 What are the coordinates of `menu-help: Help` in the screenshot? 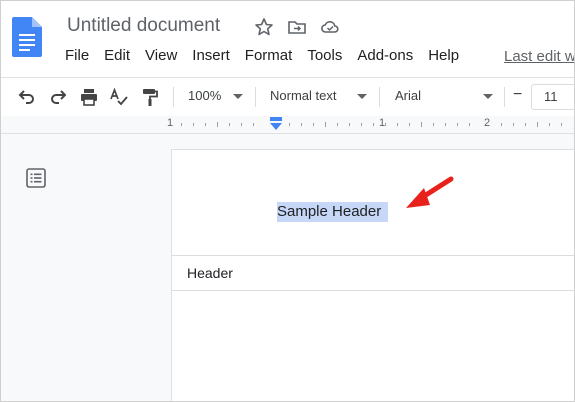 It's located at (443, 58).